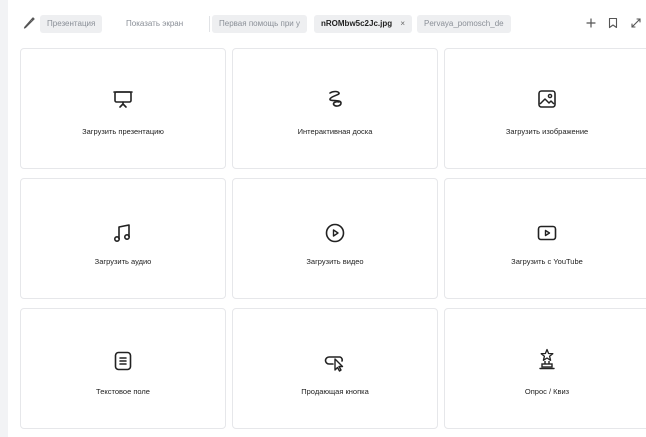 The width and height of the screenshot is (646, 437). Describe the element at coordinates (402, 23) in the screenshot. I see `tab-close-icon: ×` at that location.